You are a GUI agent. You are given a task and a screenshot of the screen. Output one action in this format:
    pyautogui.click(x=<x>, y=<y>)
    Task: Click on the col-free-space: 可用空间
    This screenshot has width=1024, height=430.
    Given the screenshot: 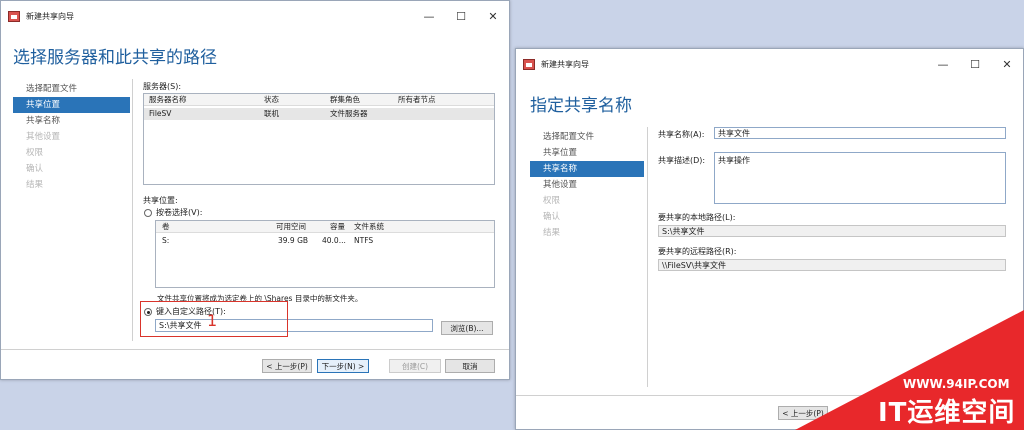 What is the action you would take?
    pyautogui.click(x=291, y=227)
    